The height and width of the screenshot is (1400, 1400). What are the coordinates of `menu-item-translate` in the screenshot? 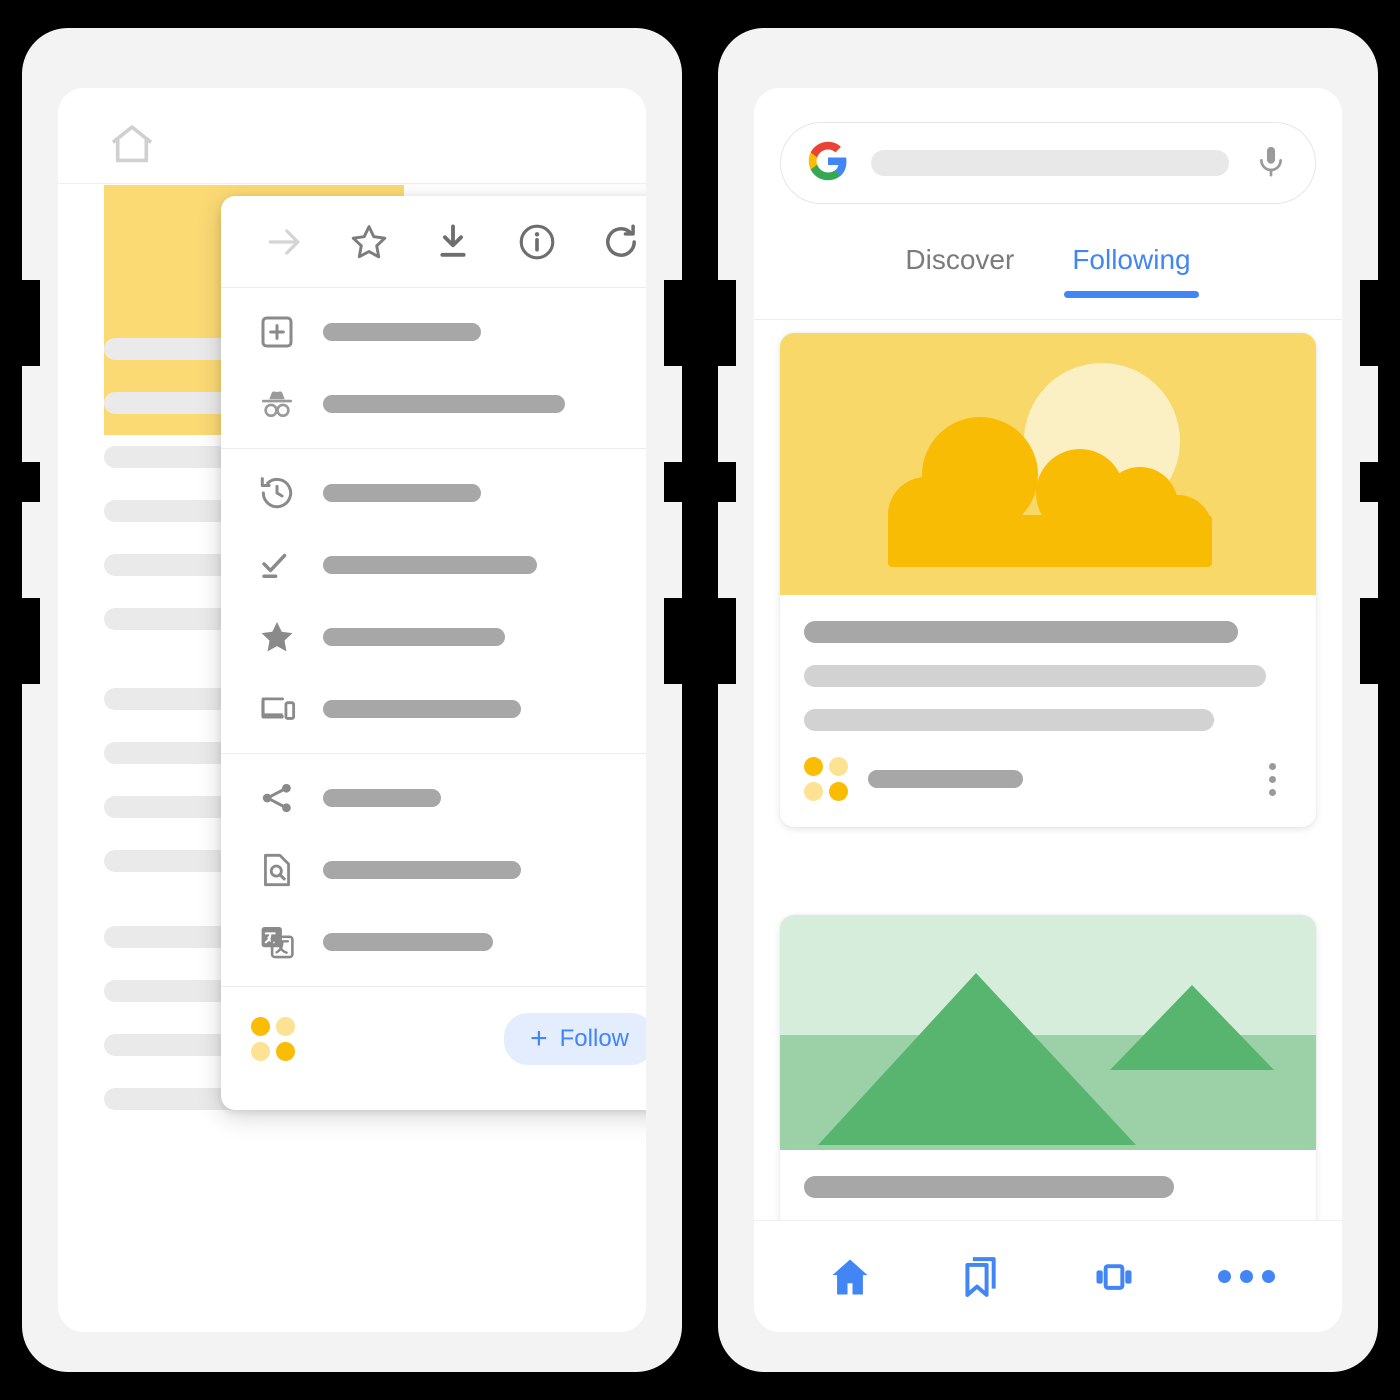 It's located at (433, 942).